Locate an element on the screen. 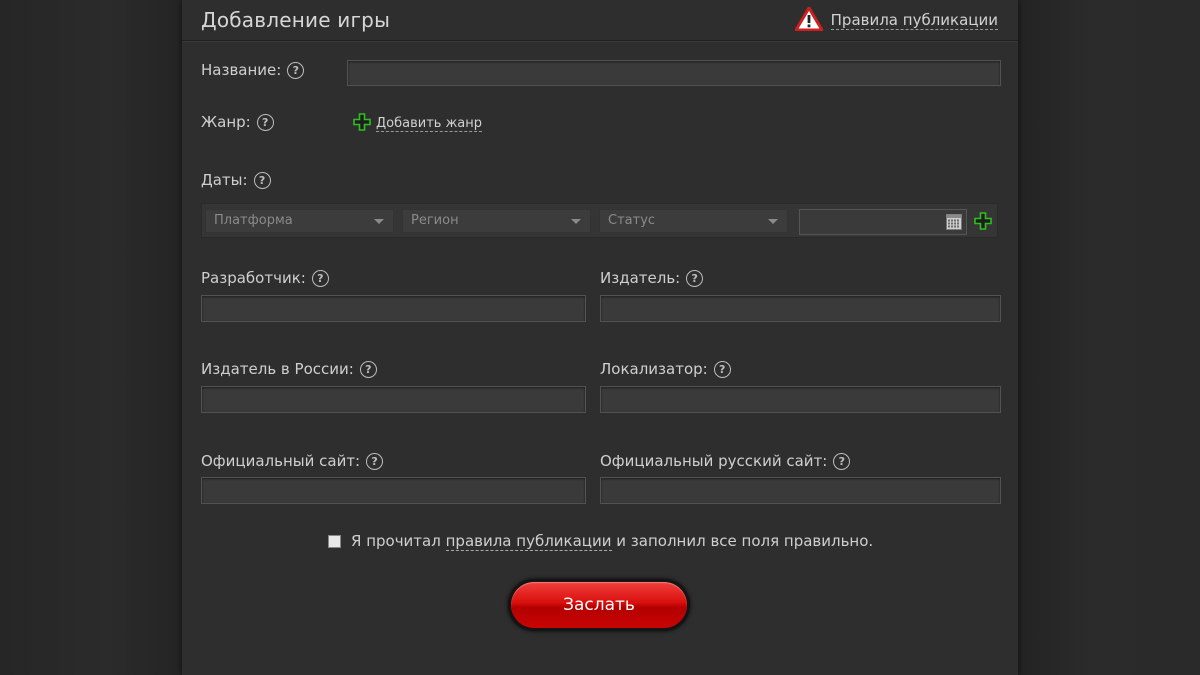 The width and height of the screenshot is (1200, 675). publisher-russia-input is located at coordinates (393, 399).